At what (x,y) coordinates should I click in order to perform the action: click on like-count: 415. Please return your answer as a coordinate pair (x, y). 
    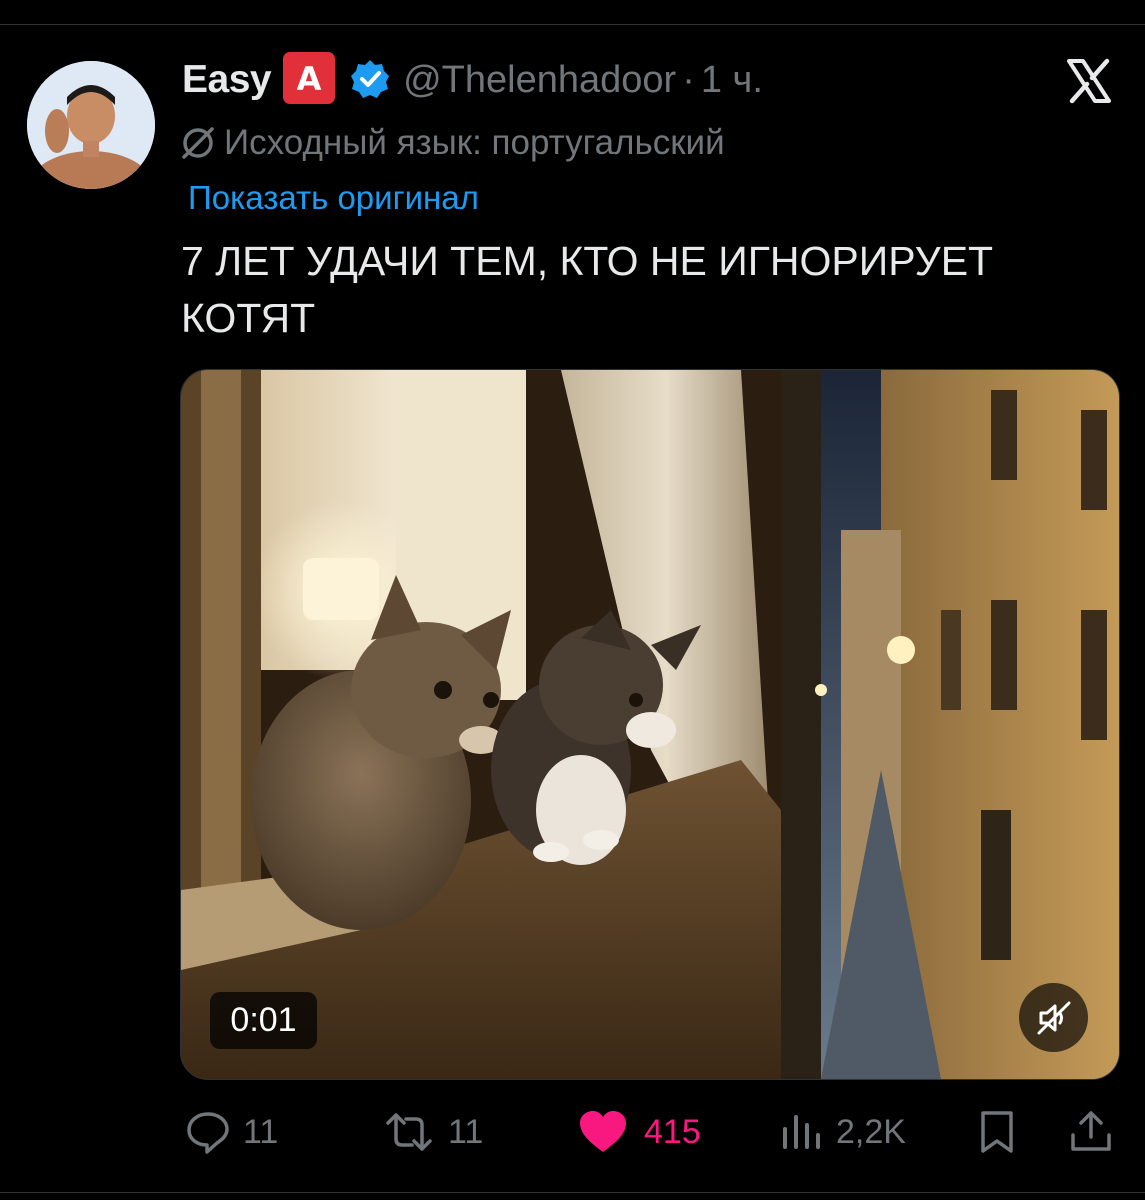
    Looking at the image, I should click on (672, 1131).